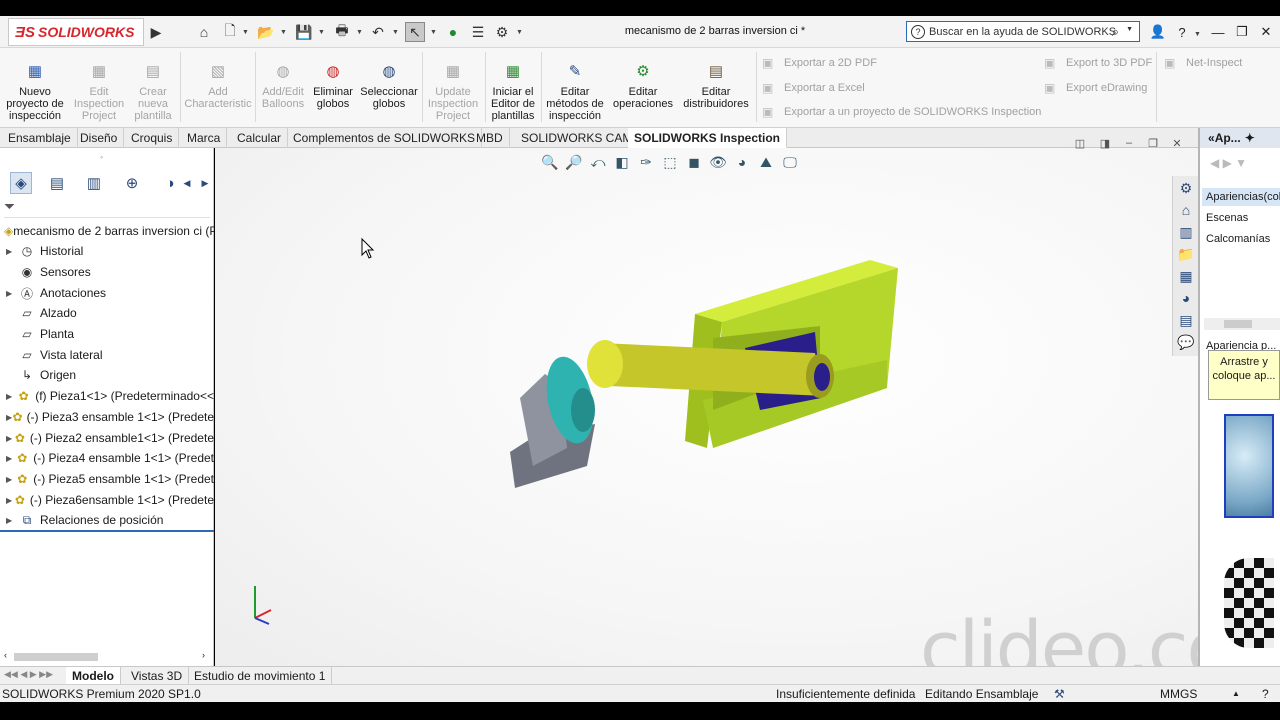 Image resolution: width=1280 pixels, height=720 pixels. Describe the element at coordinates (76, 32) in the screenshot. I see `solidworks-logo: ƎS SOLIDWORKS` at that location.